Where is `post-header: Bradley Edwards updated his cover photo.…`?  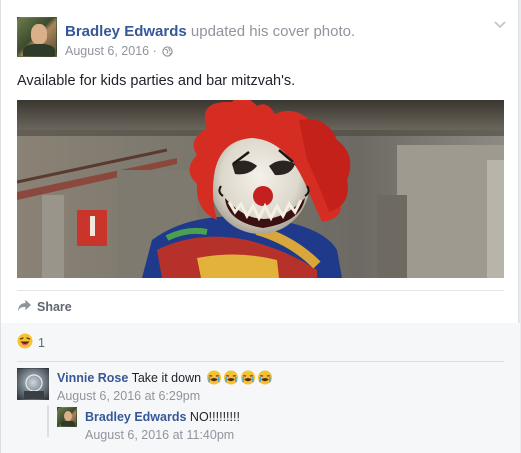 post-header: Bradley Edwards updated his cover photo.… is located at coordinates (262, 39).